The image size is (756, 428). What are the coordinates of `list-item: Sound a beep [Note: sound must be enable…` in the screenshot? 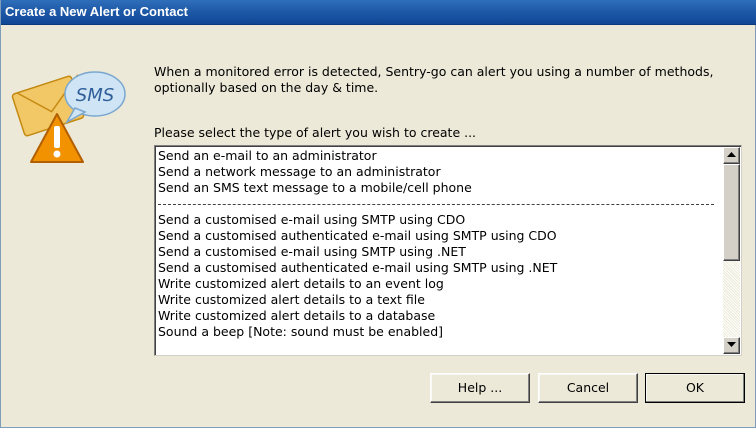 It's located at (439, 332).